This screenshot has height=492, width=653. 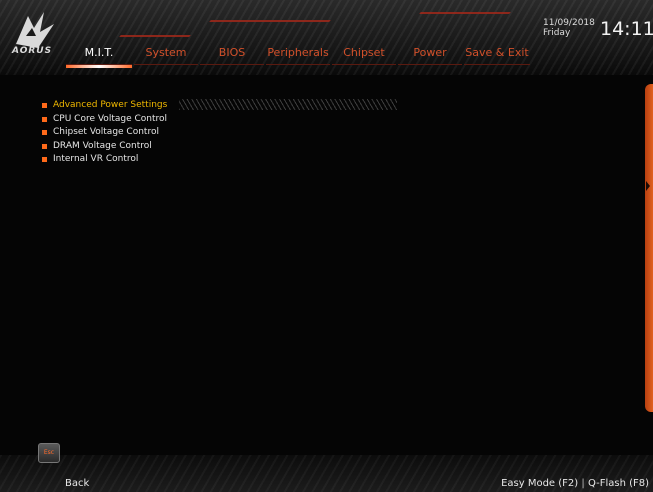 I want to click on tab-mit: M.I.T., so click(x=99, y=56).